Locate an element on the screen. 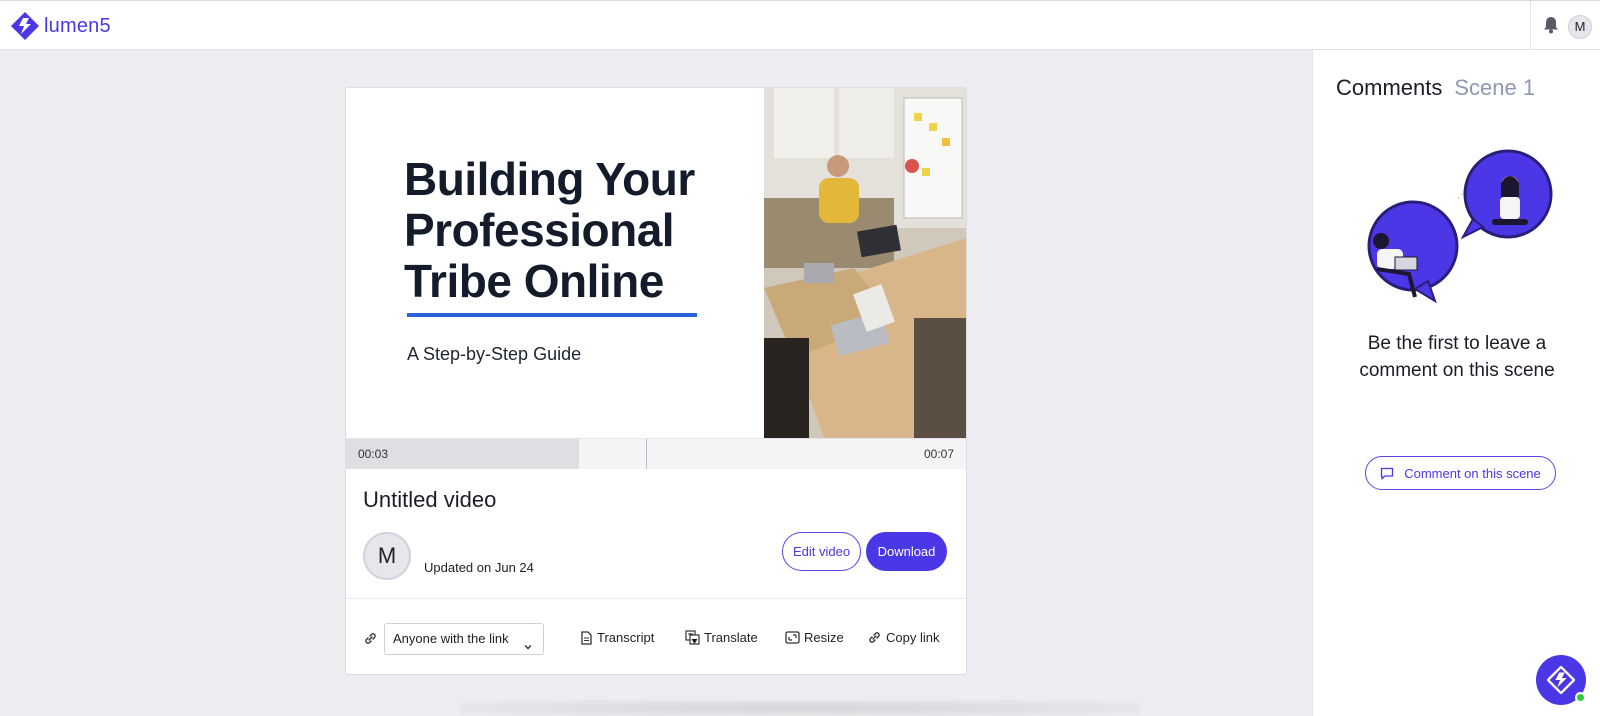 The height and width of the screenshot is (716, 1600). translate-button: Translate is located at coordinates (721, 637).